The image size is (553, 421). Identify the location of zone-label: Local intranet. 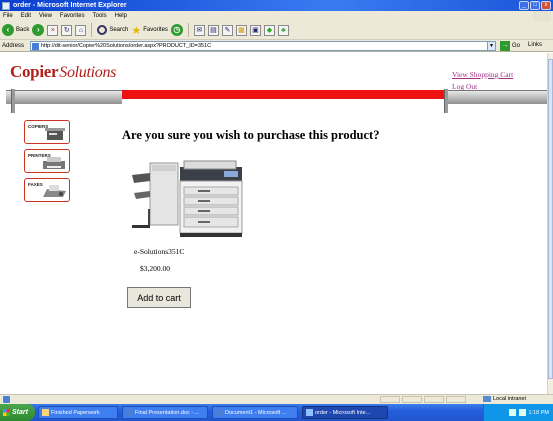
(510, 399).